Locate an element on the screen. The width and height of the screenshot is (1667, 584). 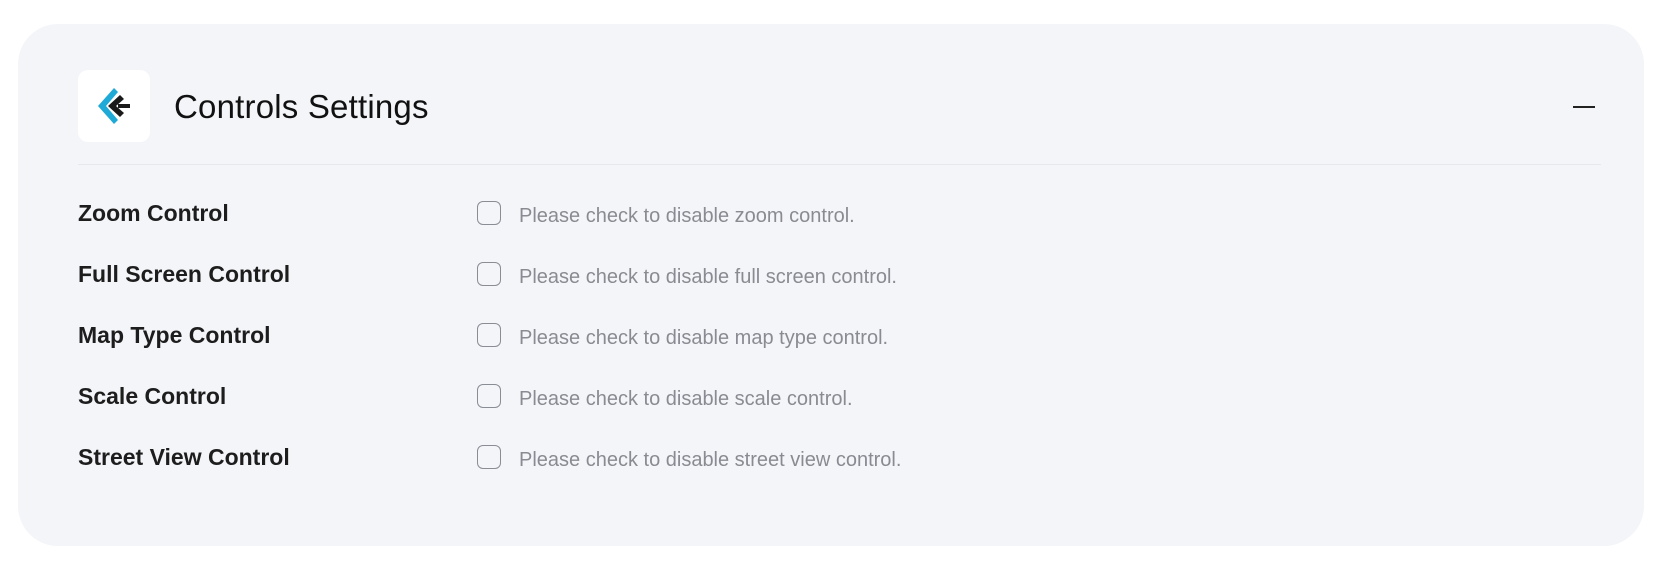
collapse-button is located at coordinates (1584, 107).